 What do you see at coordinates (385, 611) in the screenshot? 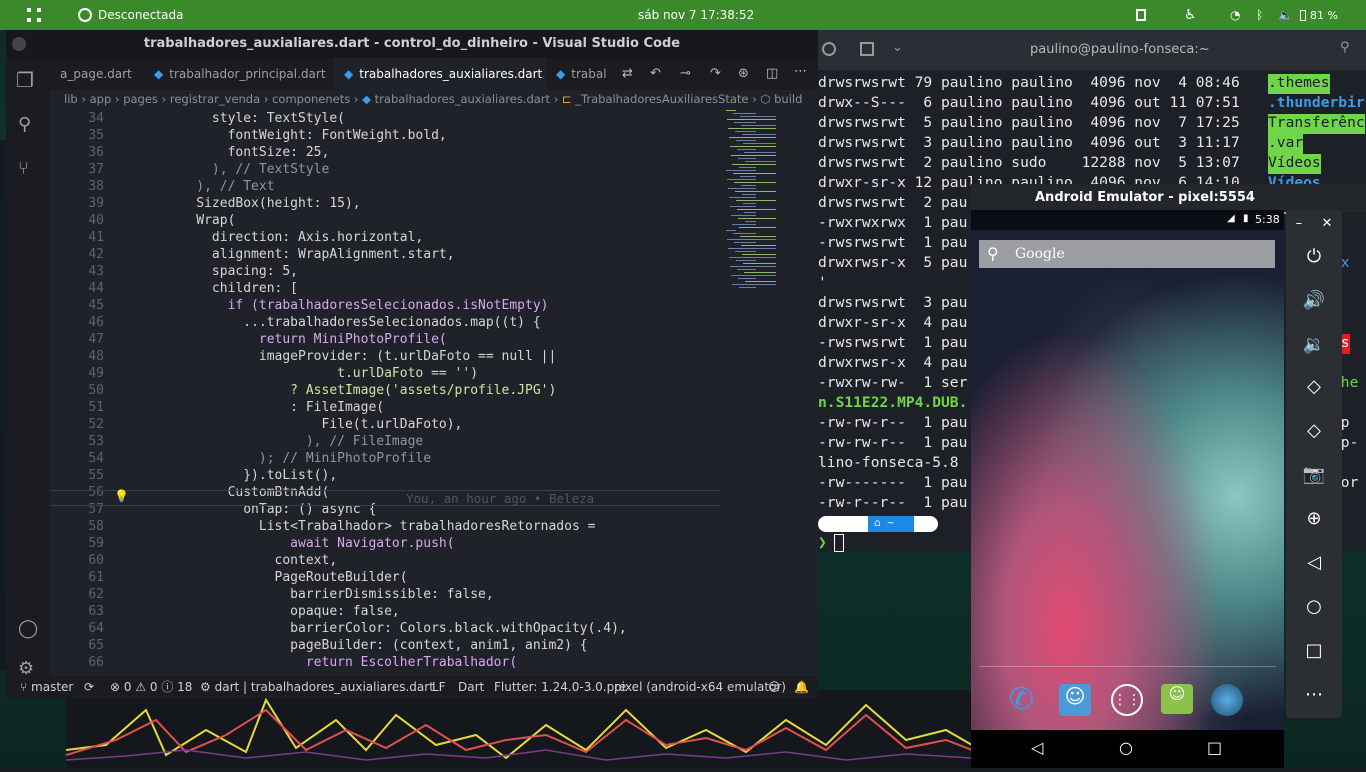
I see `code-line: 63 opaque: false,` at bounding box center [385, 611].